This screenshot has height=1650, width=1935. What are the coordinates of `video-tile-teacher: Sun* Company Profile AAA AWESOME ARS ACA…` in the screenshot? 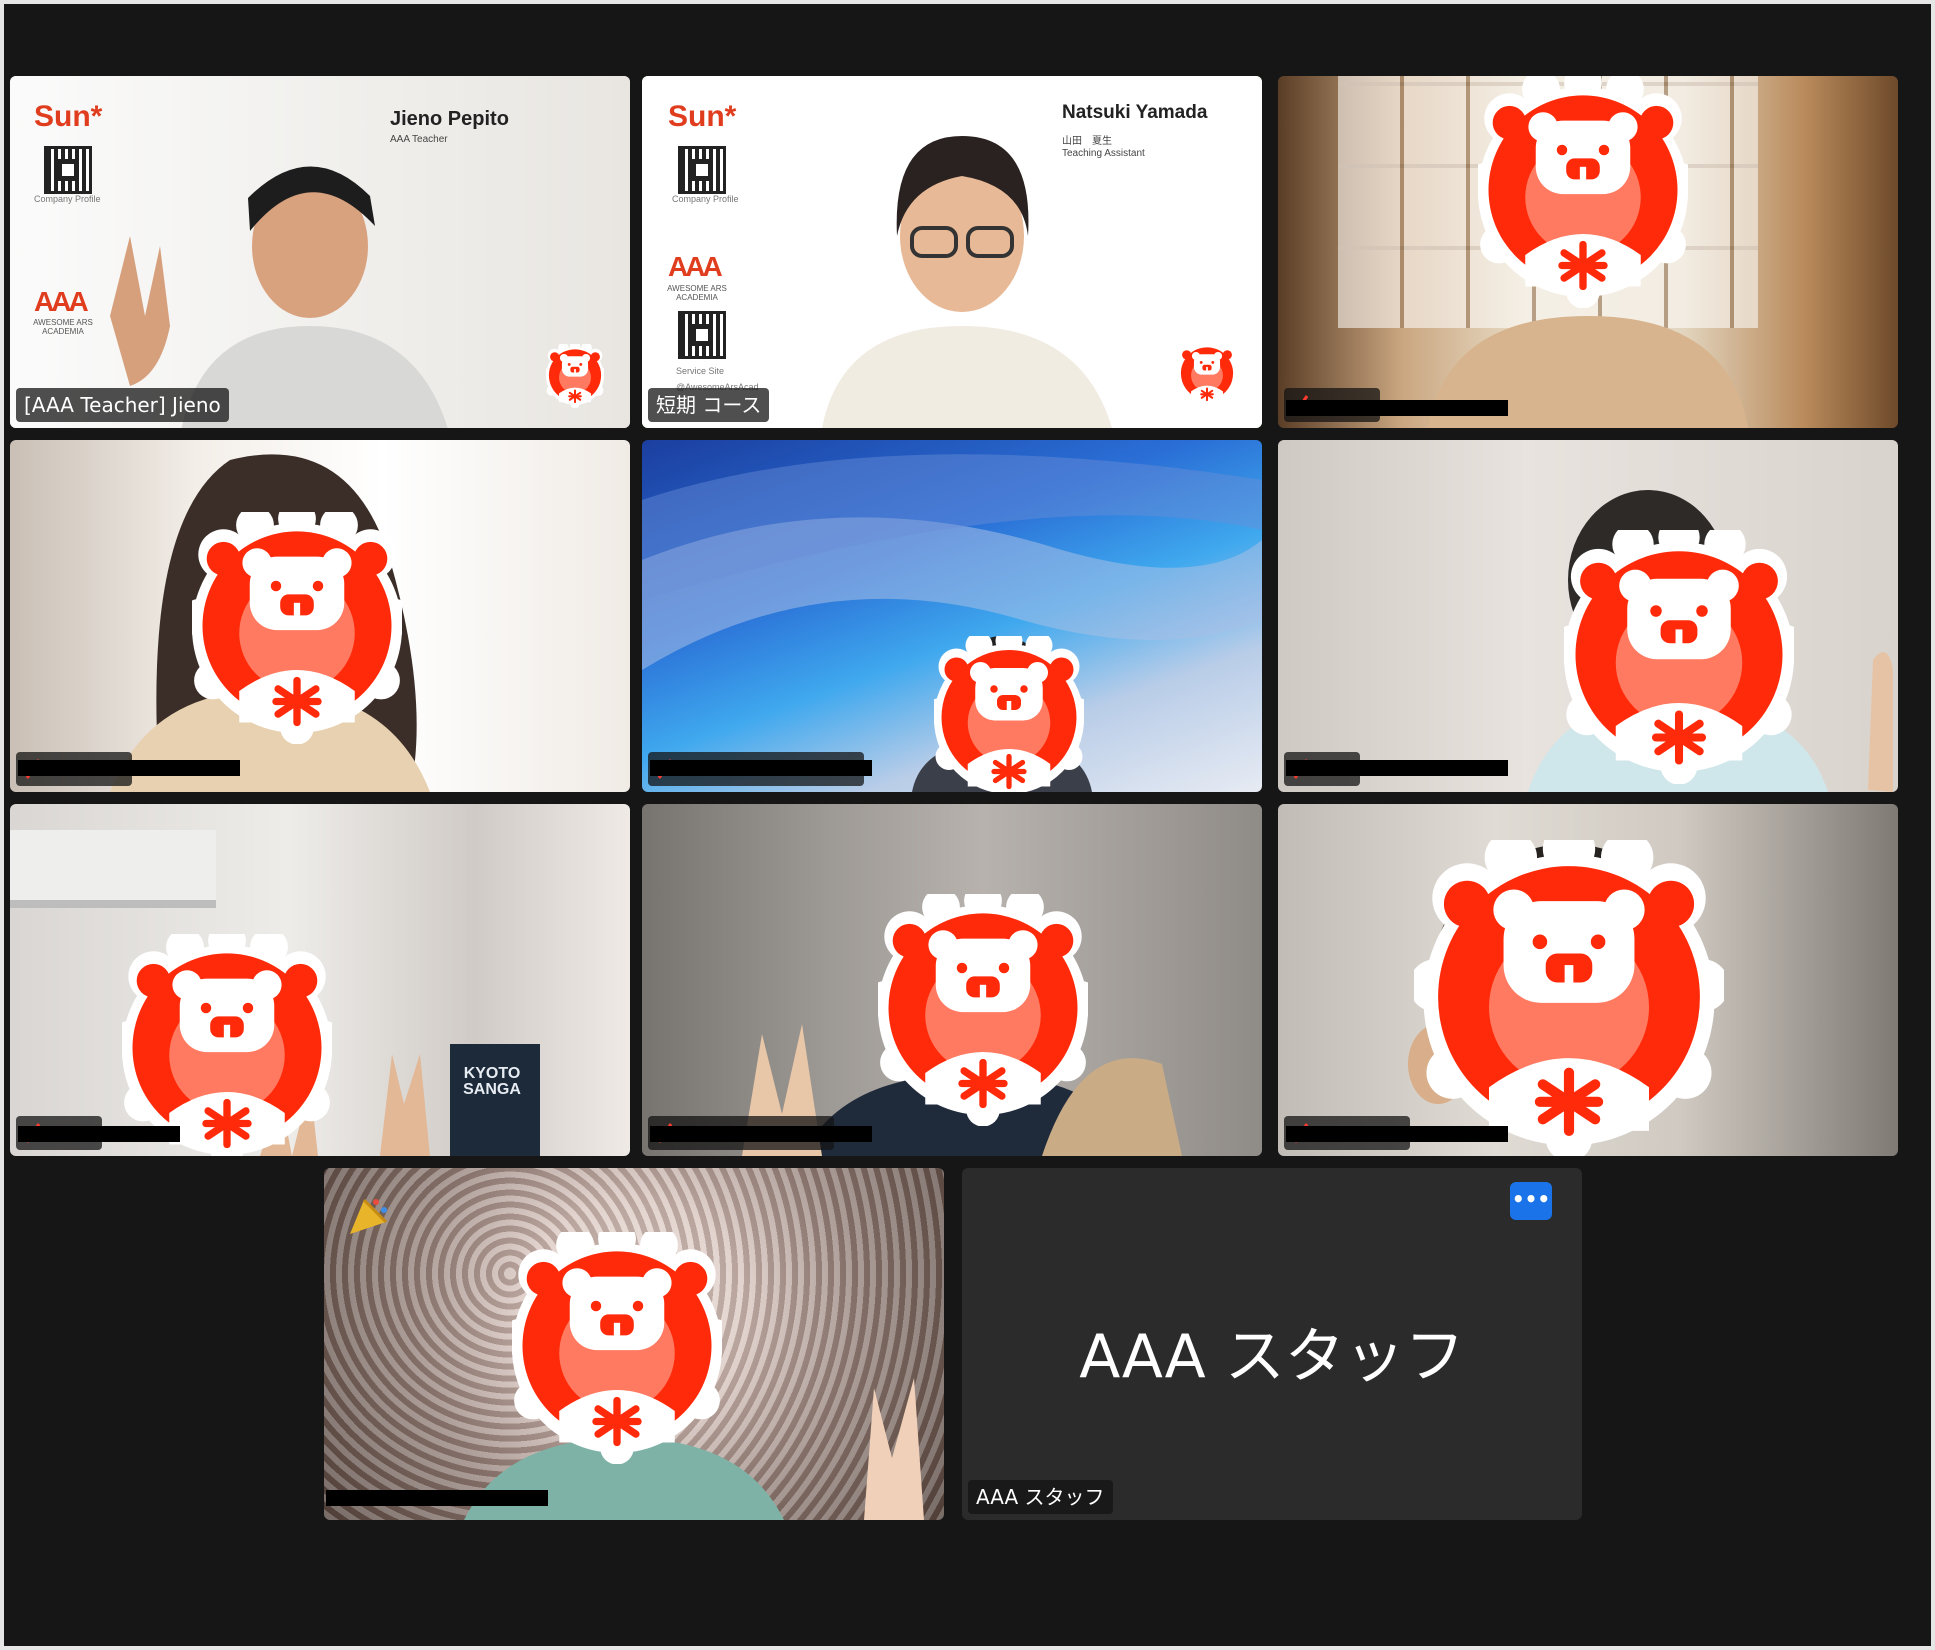 It's located at (320, 252).